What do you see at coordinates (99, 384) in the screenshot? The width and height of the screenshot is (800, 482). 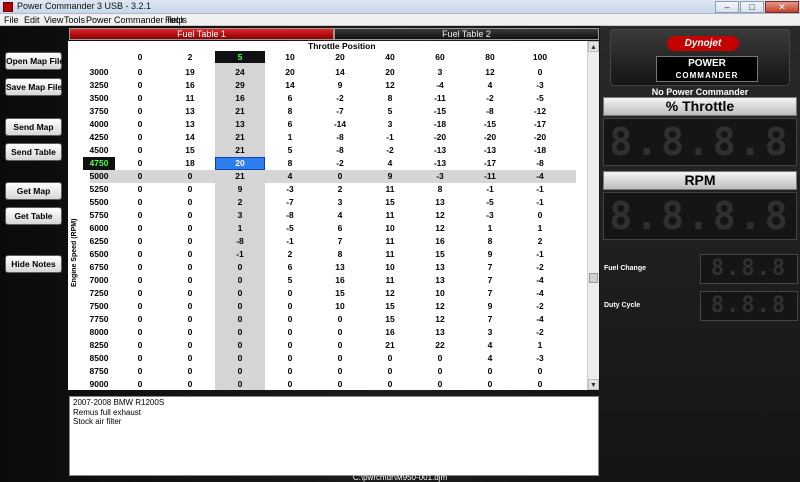 I see `row-header-9000: 9000` at bounding box center [99, 384].